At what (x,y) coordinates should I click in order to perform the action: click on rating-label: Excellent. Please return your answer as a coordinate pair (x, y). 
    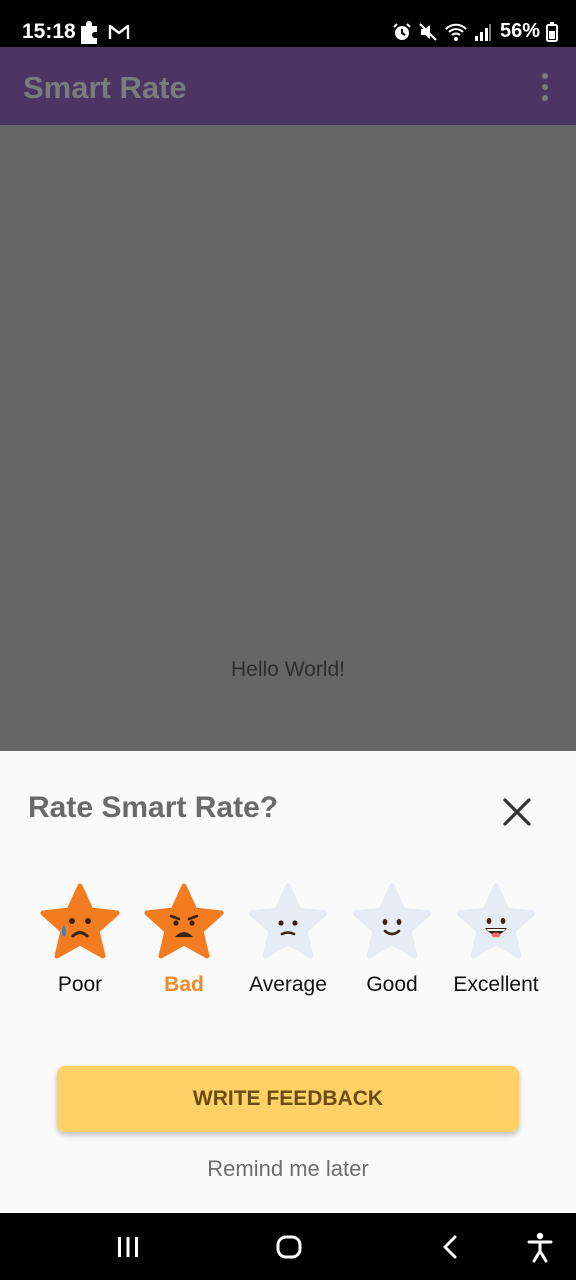
    Looking at the image, I should click on (496, 984).